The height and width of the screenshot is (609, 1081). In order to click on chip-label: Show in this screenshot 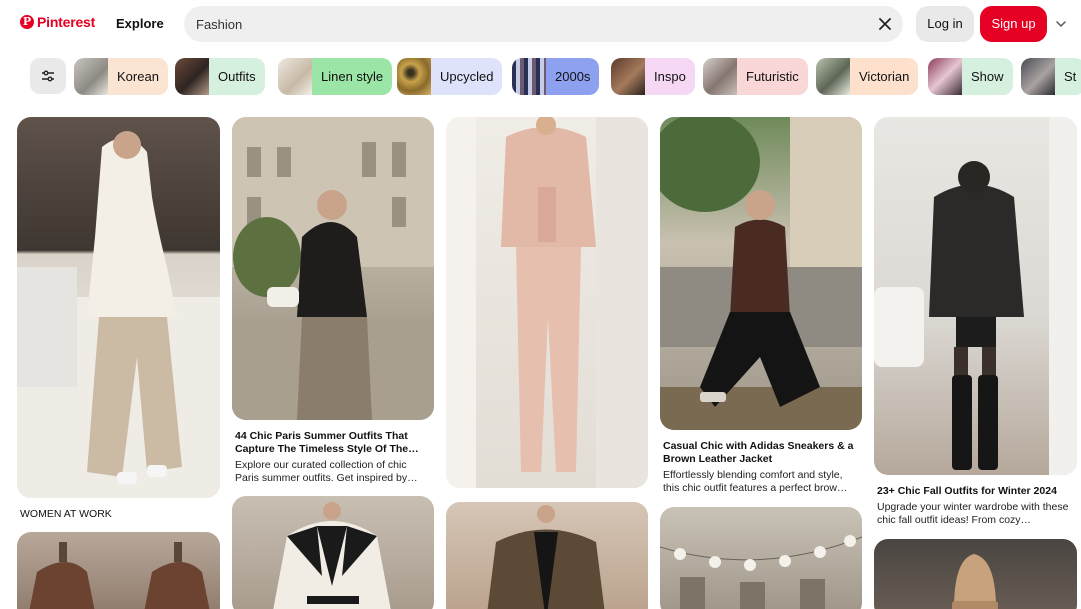, I will do `click(987, 76)`.